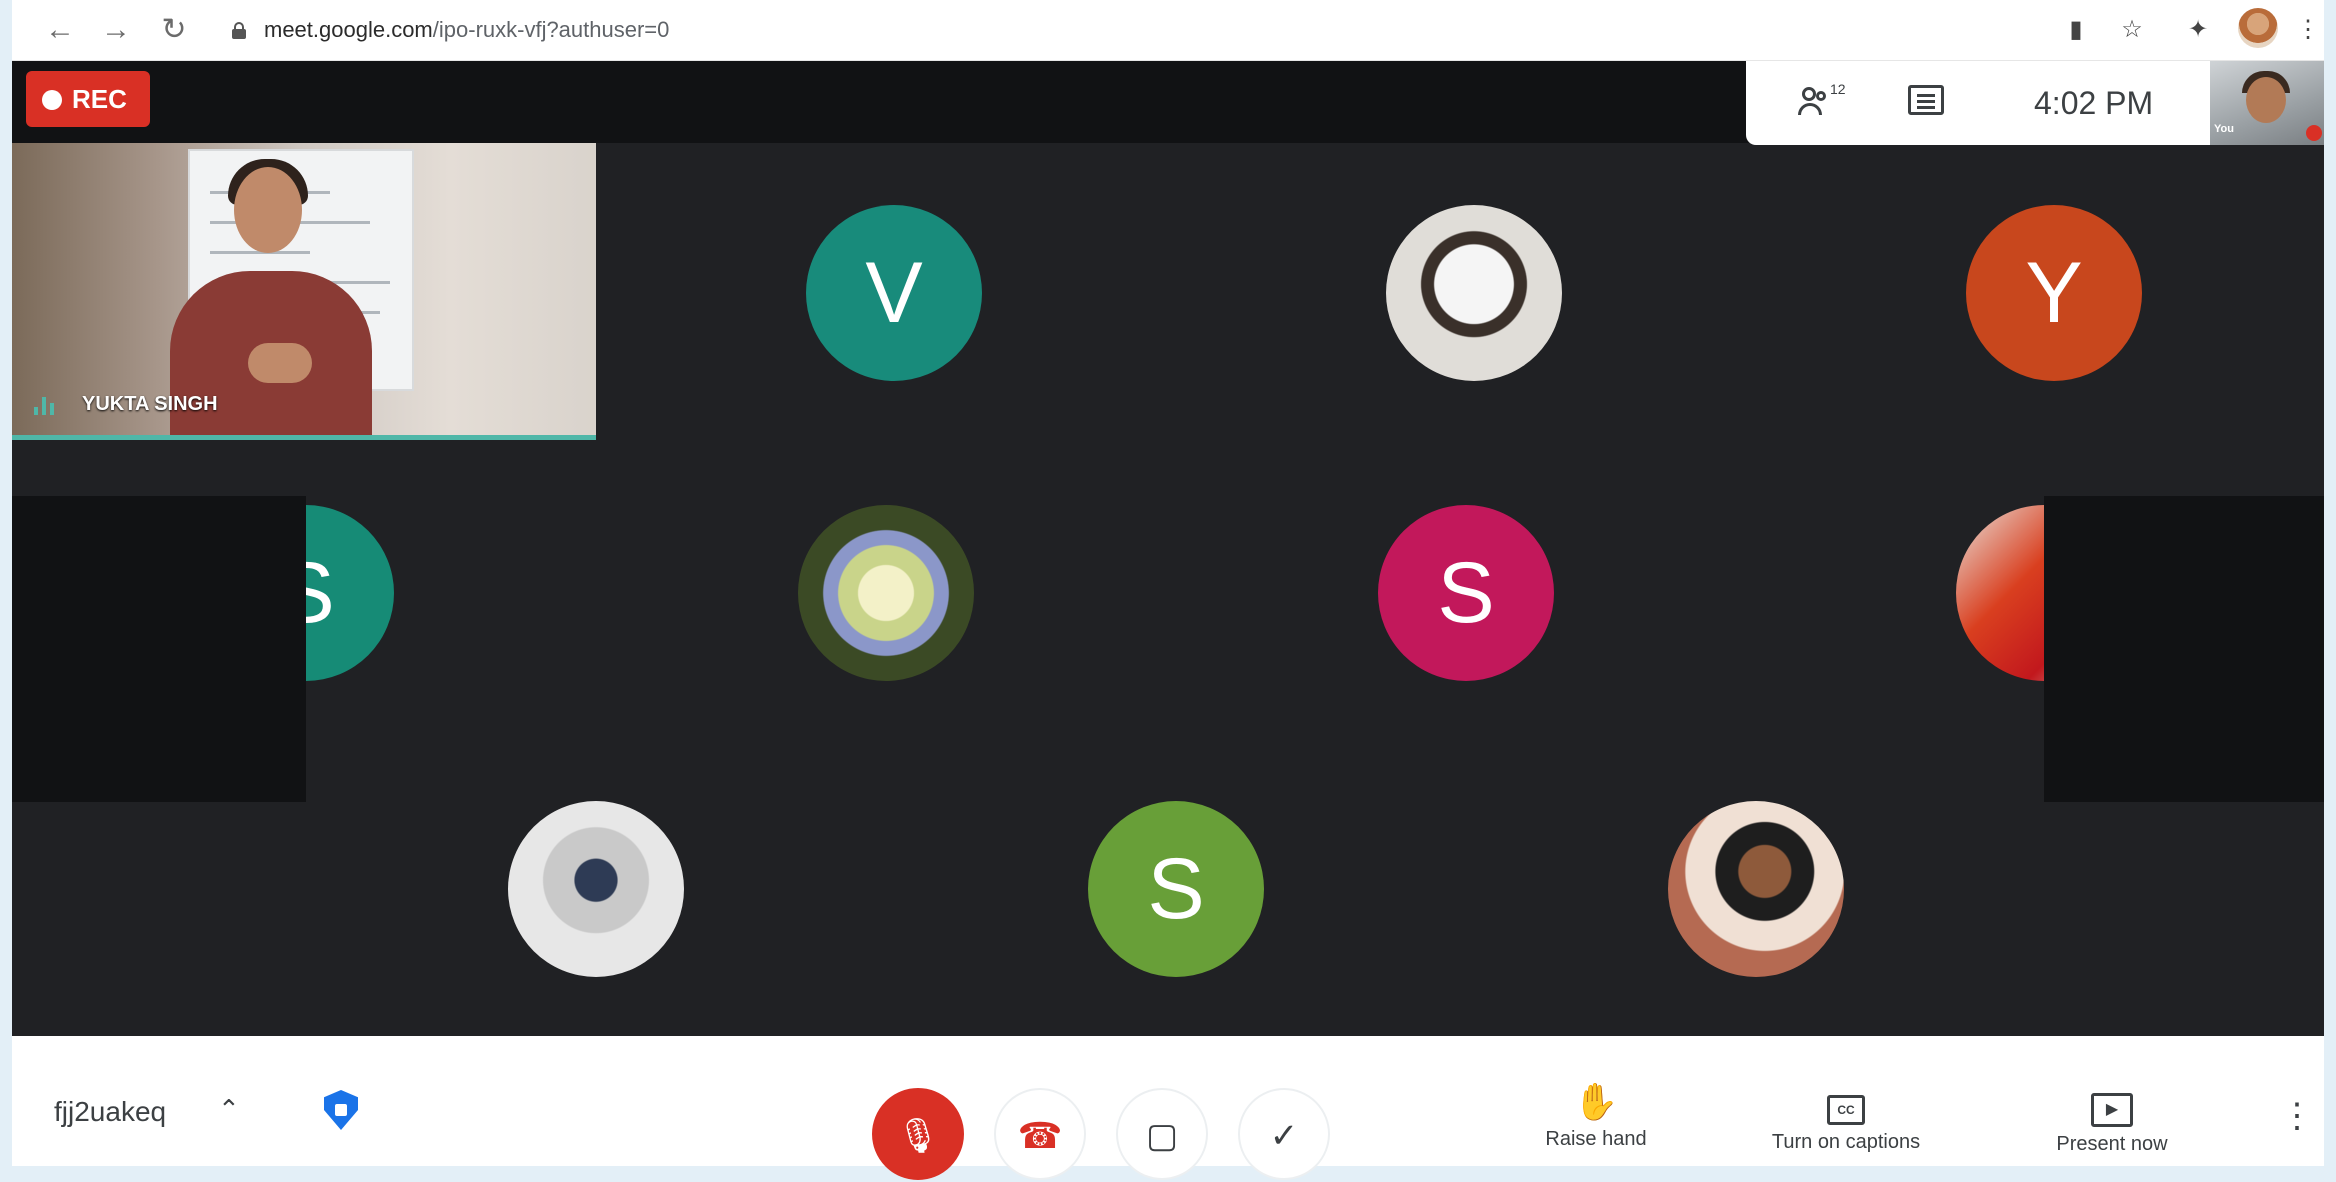 Image resolution: width=2336 pixels, height=1182 pixels. What do you see at coordinates (467, 29) in the screenshot?
I see `url-text: meet.google.com/ipo-ruxk-vfj?authuser=0` at bounding box center [467, 29].